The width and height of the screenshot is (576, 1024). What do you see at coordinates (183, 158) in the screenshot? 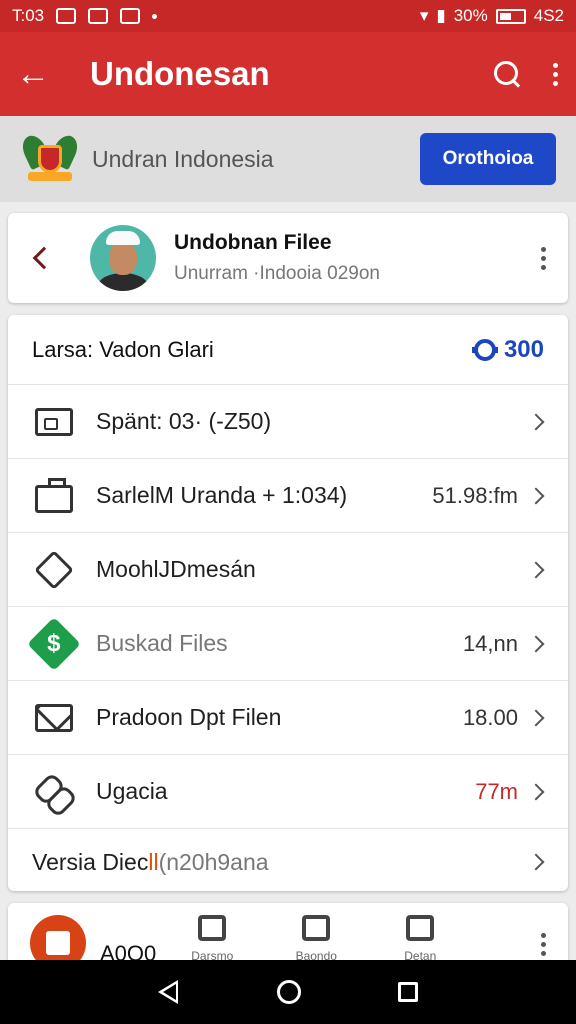
I see `organization-name: Undran Indonesia` at bounding box center [183, 158].